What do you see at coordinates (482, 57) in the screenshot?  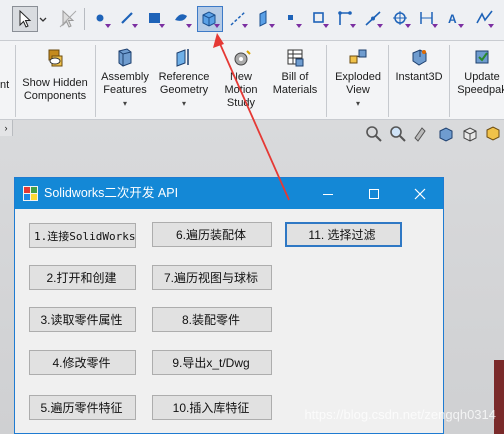 I see `speedpak-icon` at bounding box center [482, 57].